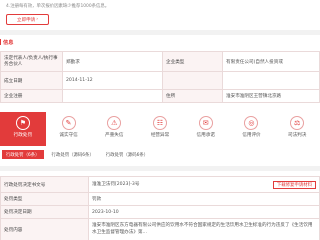 Image resolution: width=320 pixels, height=240 pixels. I want to click on detail-row: 处罚决定日期 2023-10-10, so click(160, 212).